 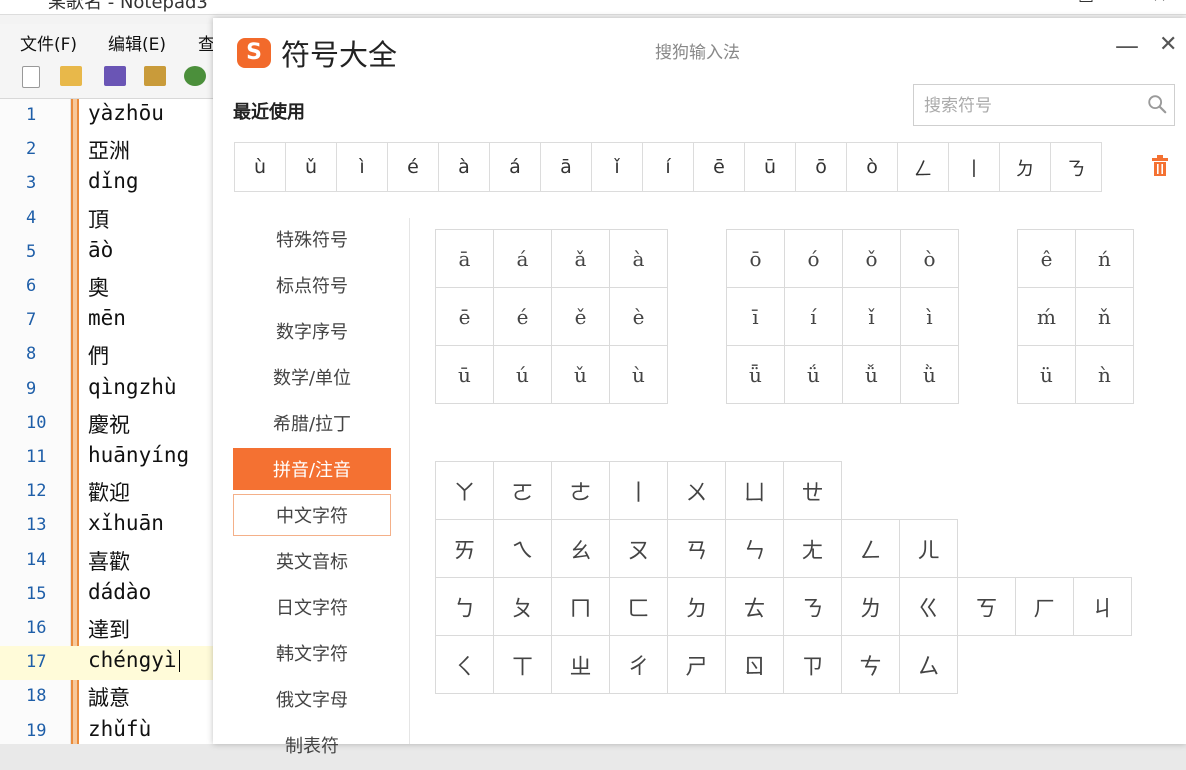 I want to click on symbol-cell: ǖ, so click(x=756, y=375).